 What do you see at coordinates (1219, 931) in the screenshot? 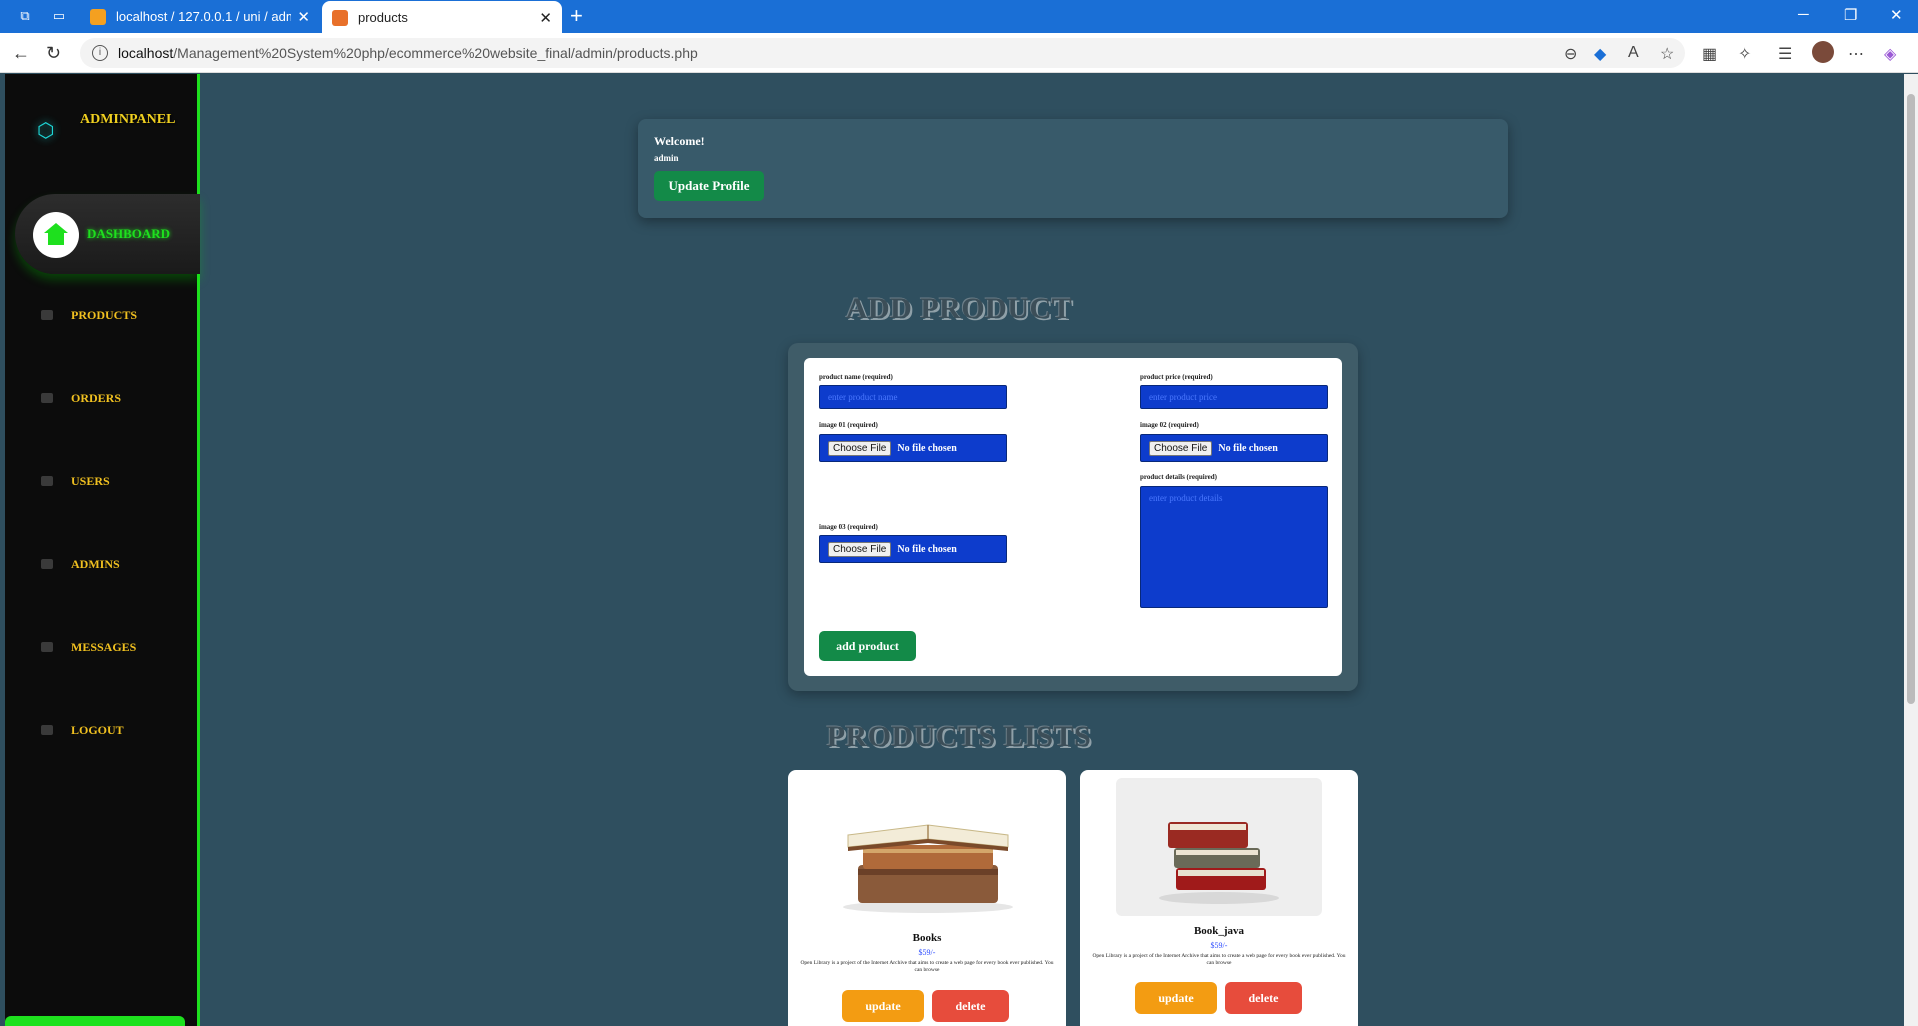
I see `product-name: Book_java` at bounding box center [1219, 931].